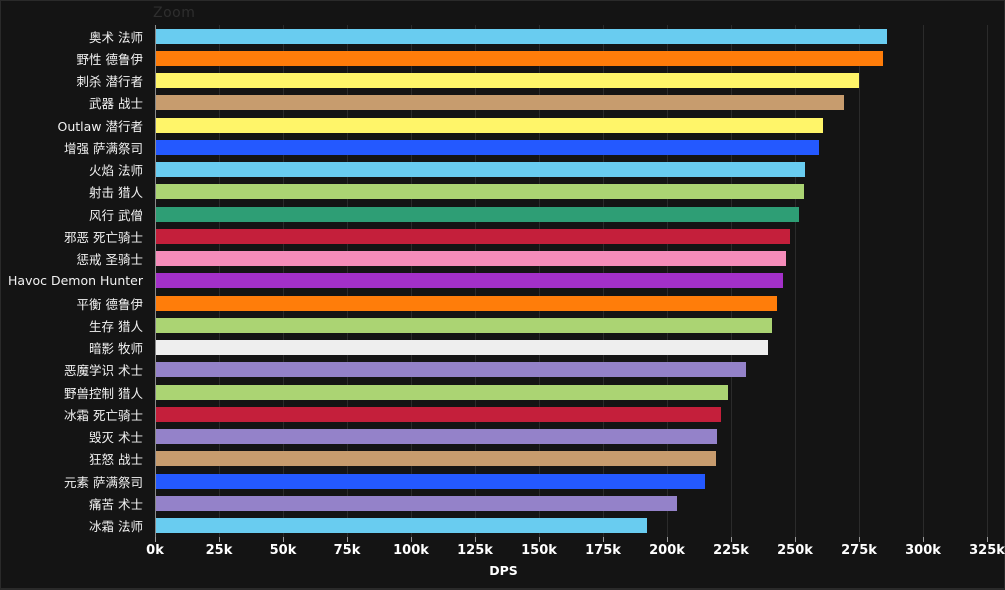 This screenshot has height=590, width=1005. What do you see at coordinates (109, 59) in the screenshot?
I see `y-axis-tick-label: 野性 德鲁伊` at bounding box center [109, 59].